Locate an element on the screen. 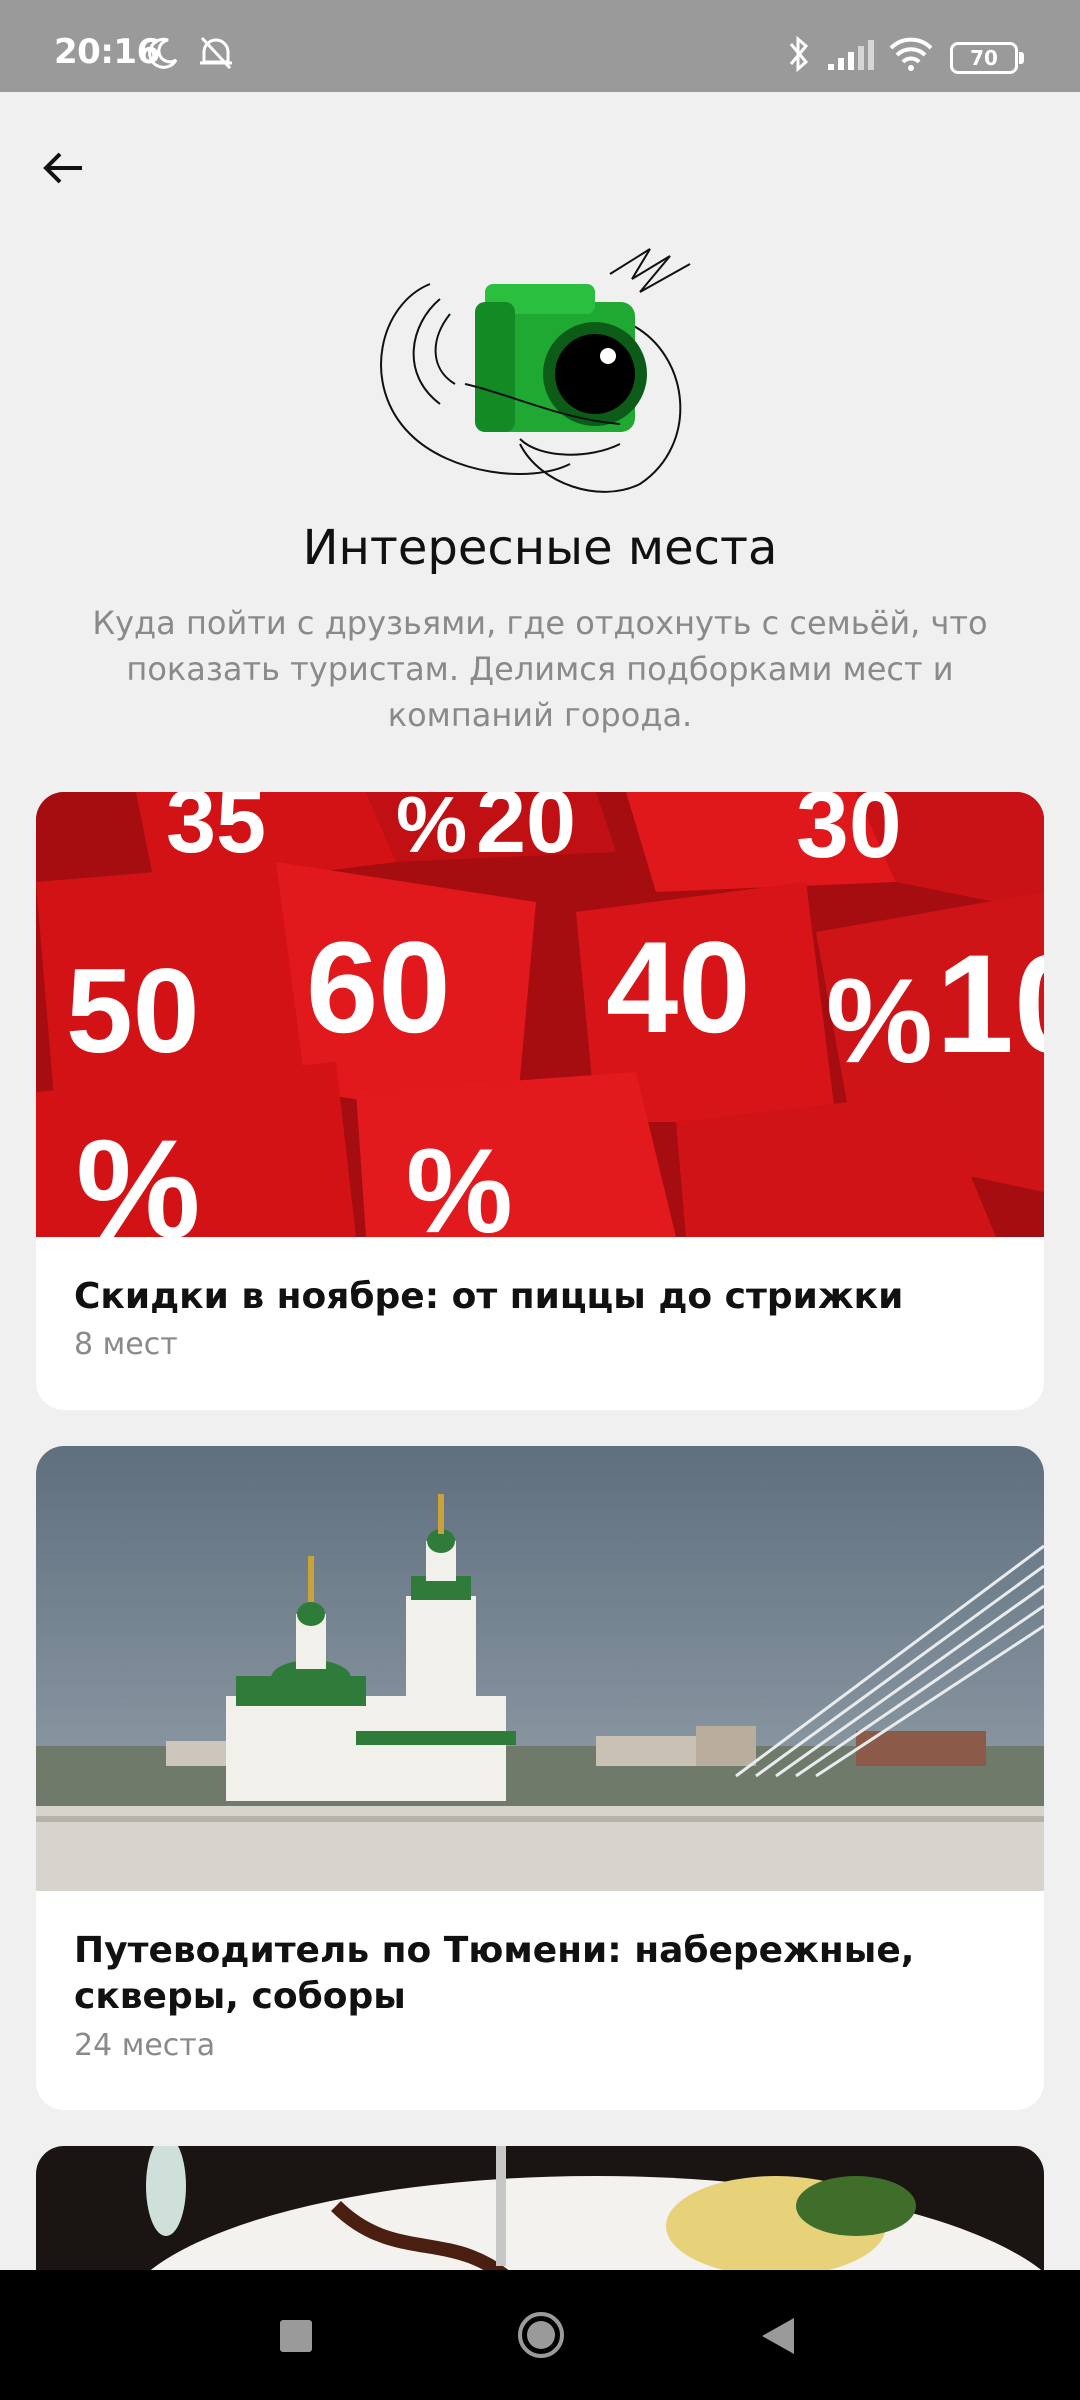 The height and width of the screenshot is (2400, 1080). cube-label: 10 is located at coordinates (990, 1003).